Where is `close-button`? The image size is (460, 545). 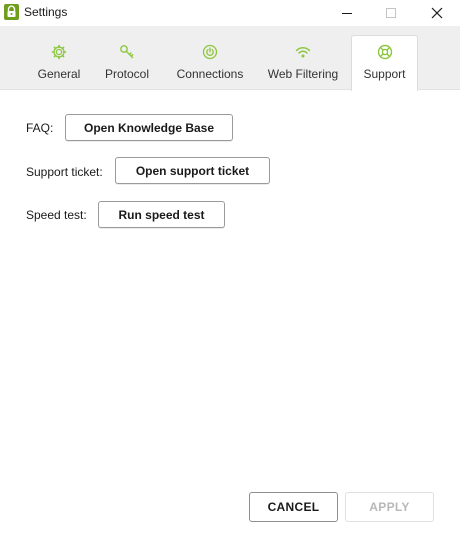 close-button is located at coordinates (437, 13).